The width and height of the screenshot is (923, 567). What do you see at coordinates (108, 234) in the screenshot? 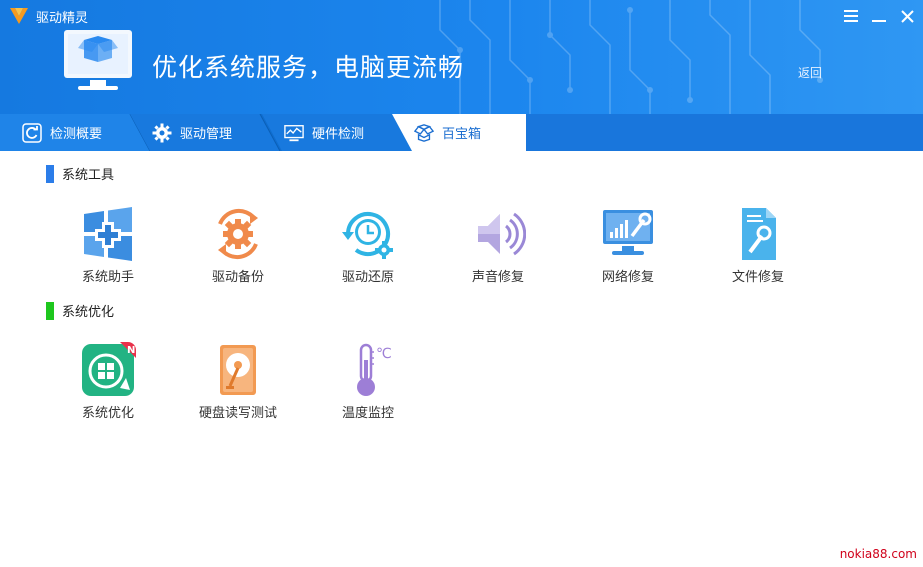
I see `windows-plus-icon` at bounding box center [108, 234].